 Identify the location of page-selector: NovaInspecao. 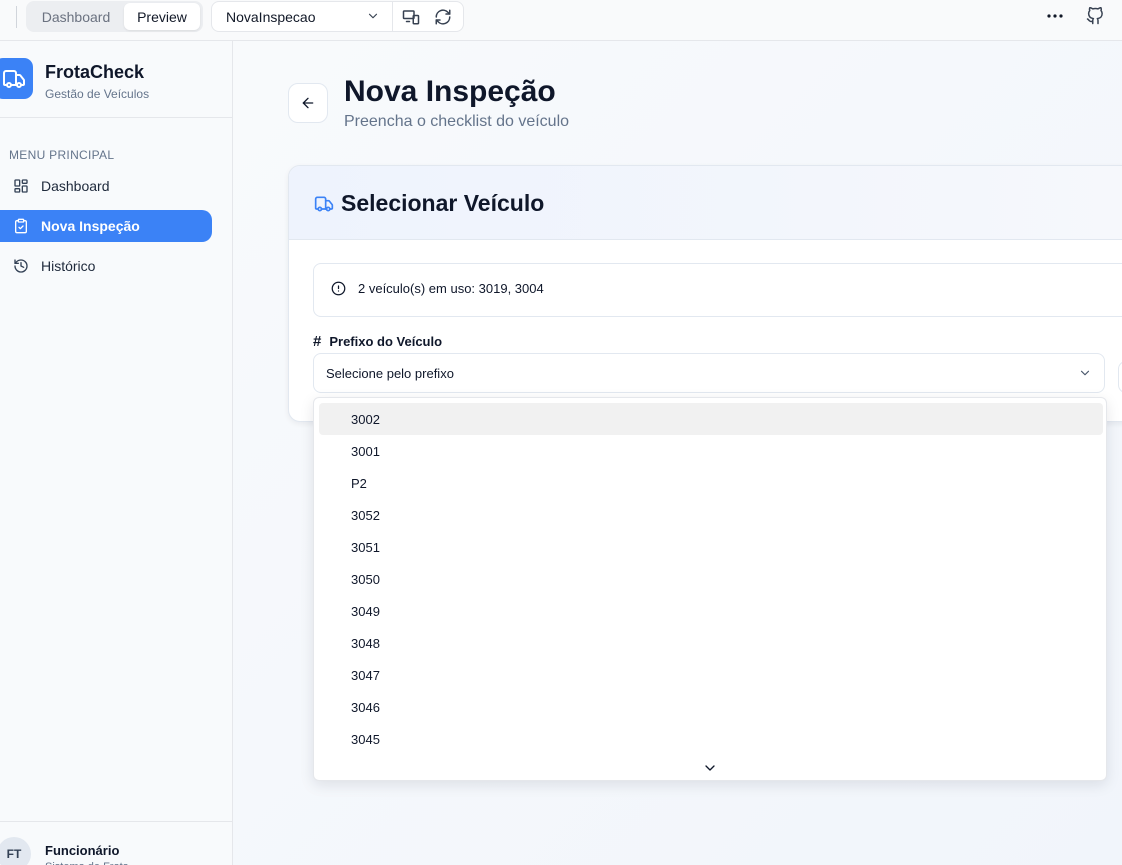
(337, 16).